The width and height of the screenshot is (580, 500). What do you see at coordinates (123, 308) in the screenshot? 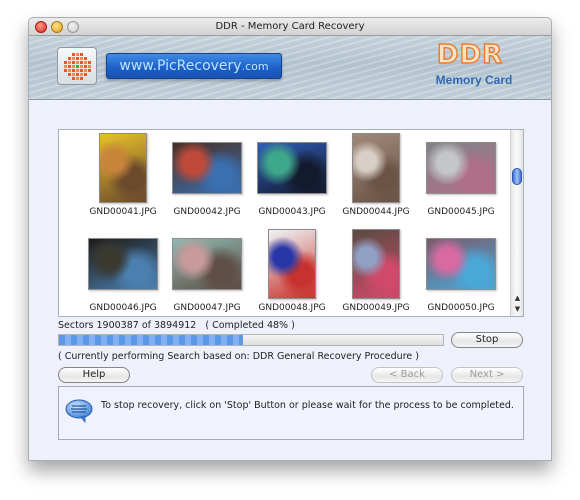
I see `file-name-label: GND00046.JPG` at bounding box center [123, 308].